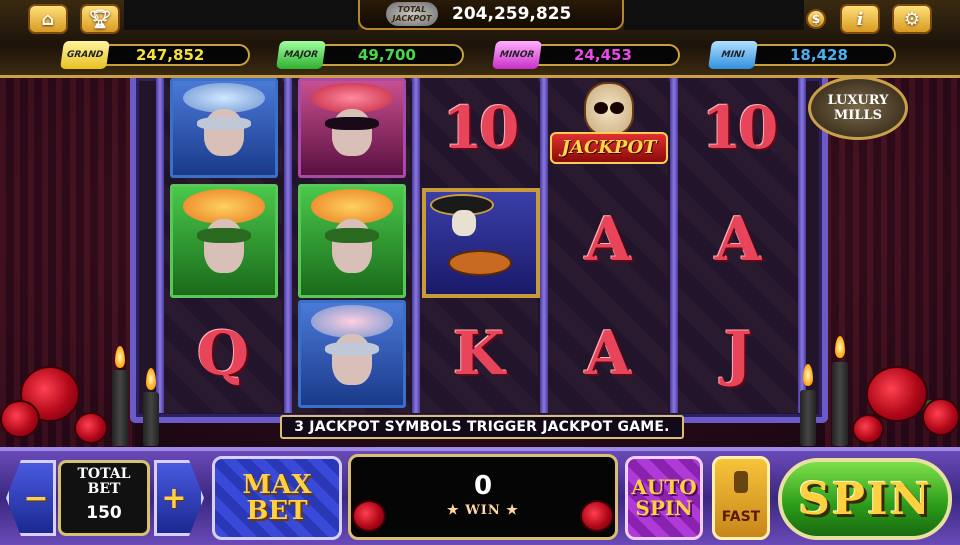  What do you see at coordinates (170, 55) in the screenshot?
I see `grand-jackpot-value: 247,852` at bounding box center [170, 55].